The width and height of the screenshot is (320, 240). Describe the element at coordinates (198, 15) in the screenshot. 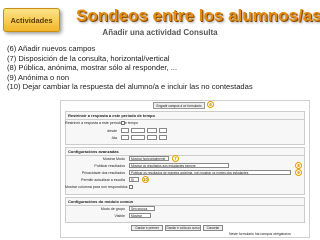

I see `slide-title: Sondeos entre los alumnos/as` at that location.